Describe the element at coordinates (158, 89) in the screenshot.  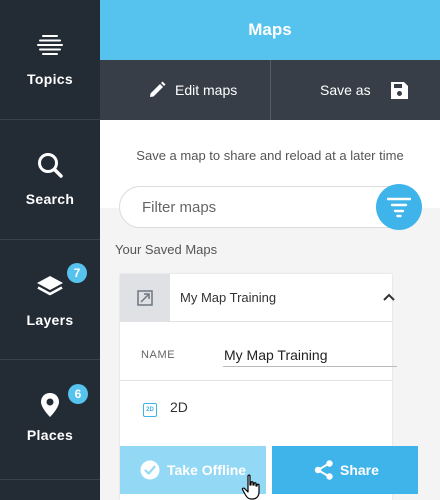
I see `pencil-icon` at that location.